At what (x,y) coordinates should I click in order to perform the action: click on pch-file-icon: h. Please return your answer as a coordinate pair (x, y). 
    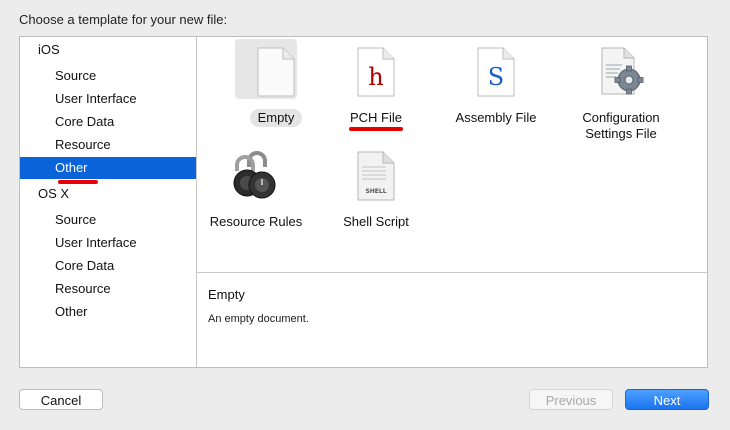
    Looking at the image, I should click on (376, 72).